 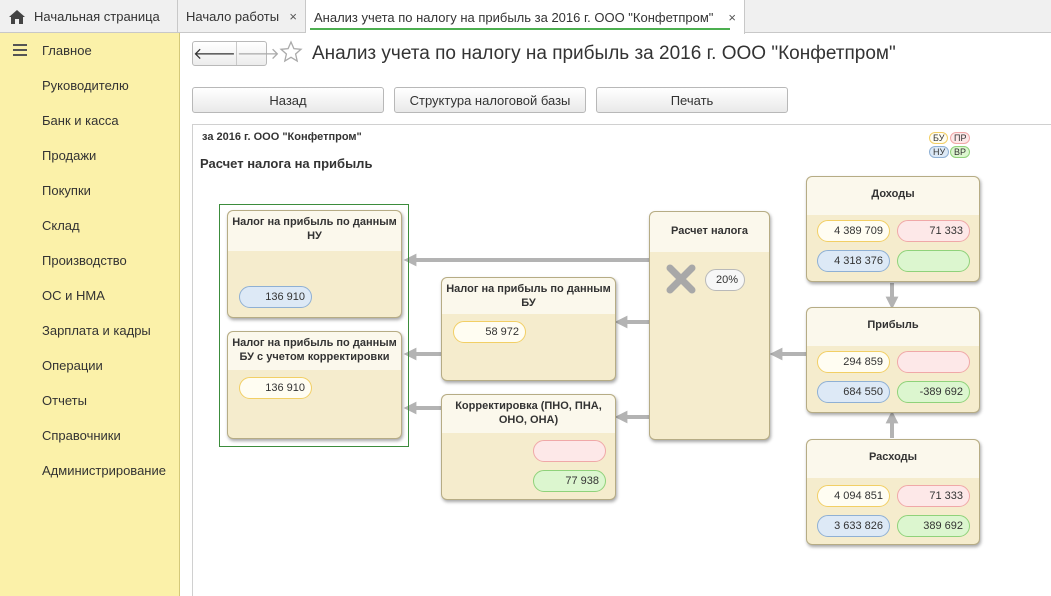 What do you see at coordinates (933, 526) in the screenshot?
I see `value-vr: 389 692` at bounding box center [933, 526].